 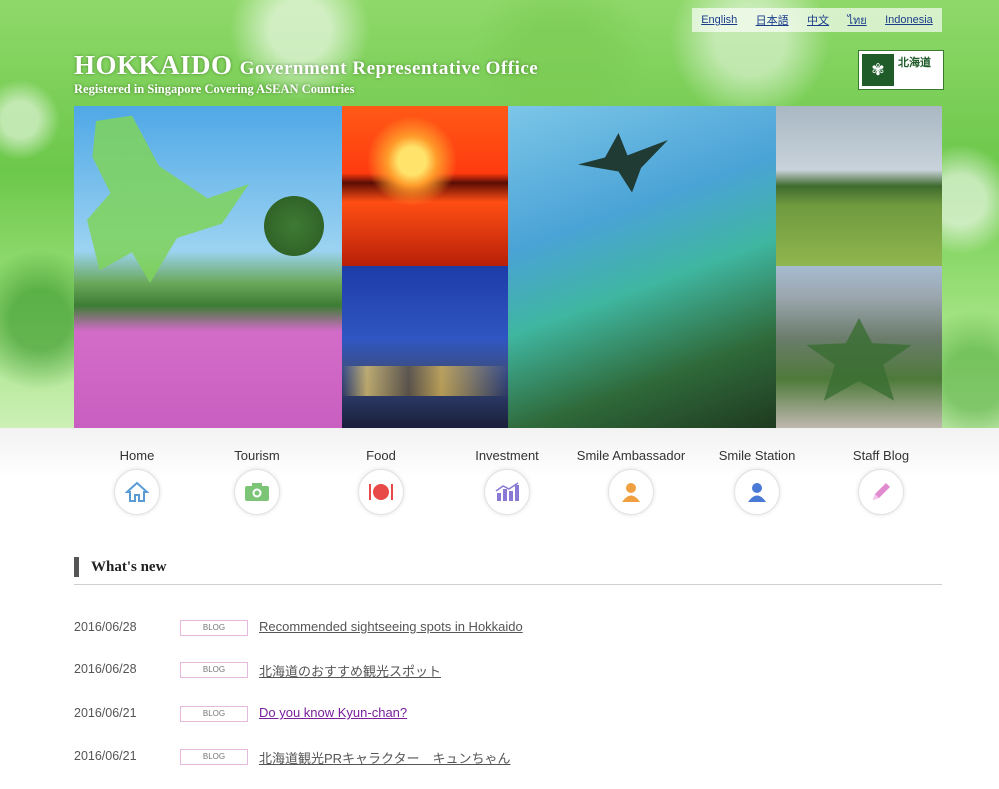 What do you see at coordinates (507, 492) in the screenshot?
I see `chart-icon` at bounding box center [507, 492].